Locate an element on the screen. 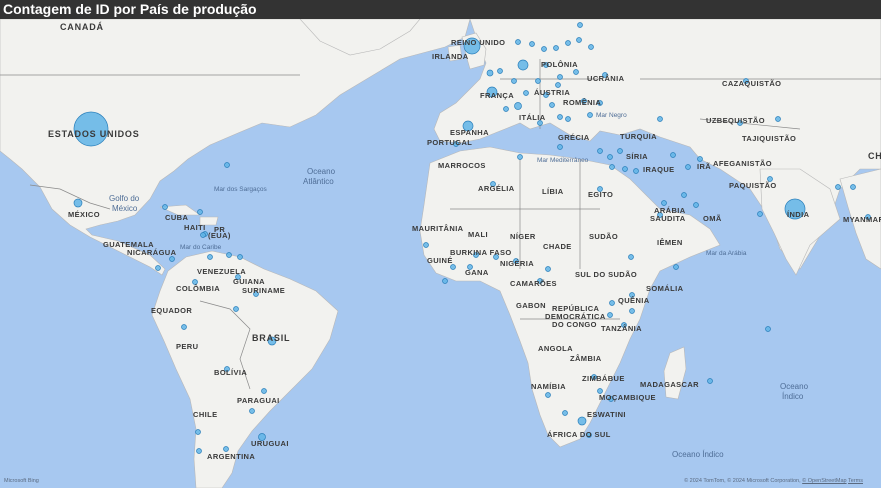 The image size is (881, 488). label-oceano-atlantico-2: Atlântico is located at coordinates (318, 181).